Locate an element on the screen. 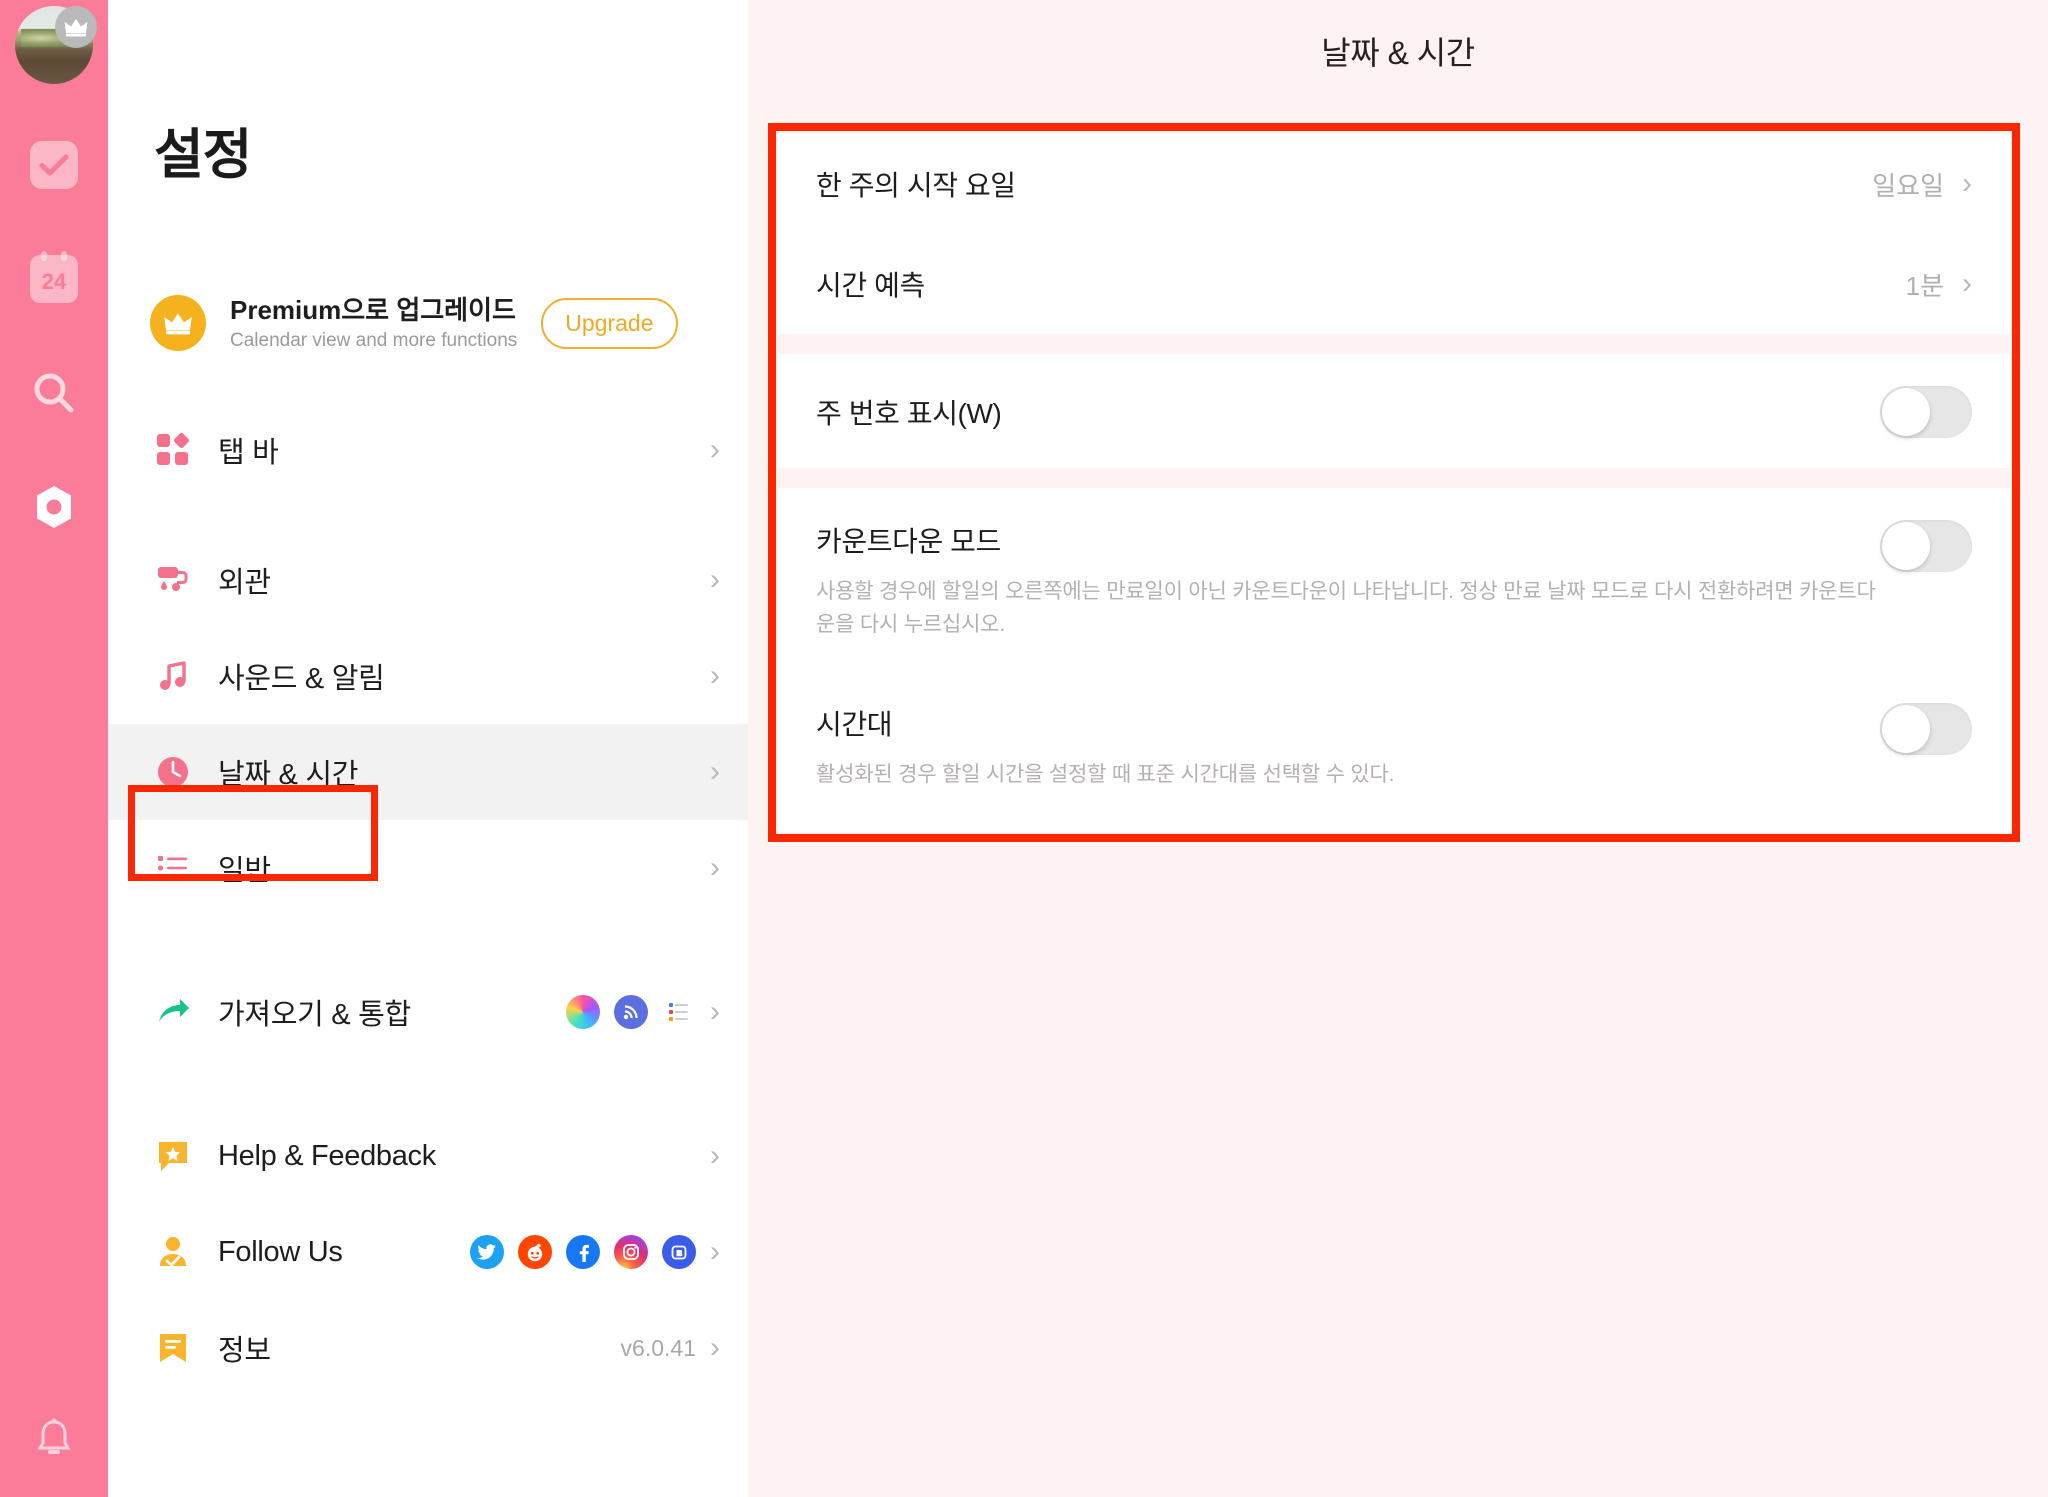 The width and height of the screenshot is (2048, 1497). sidebar-item-help-feedback: Help & Feedback › is located at coordinates (428, 1156).